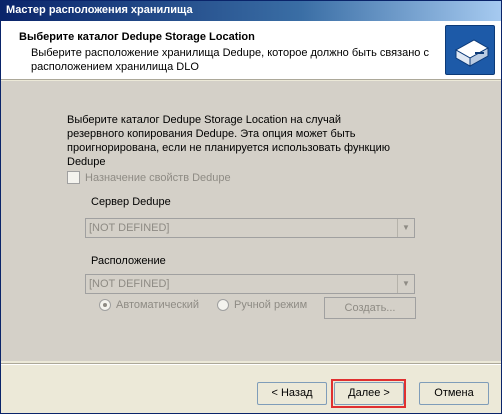  Describe the element at coordinates (137, 37) in the screenshot. I see `header-title: Выберите каталог Dedupe Storage Location` at that location.